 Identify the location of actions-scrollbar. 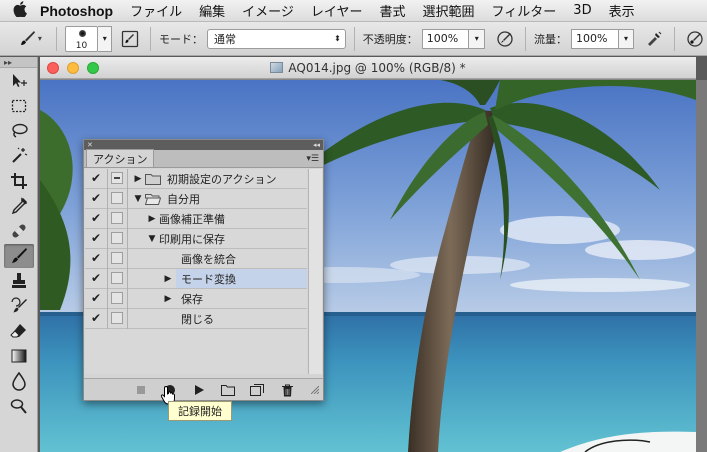
(315, 271).